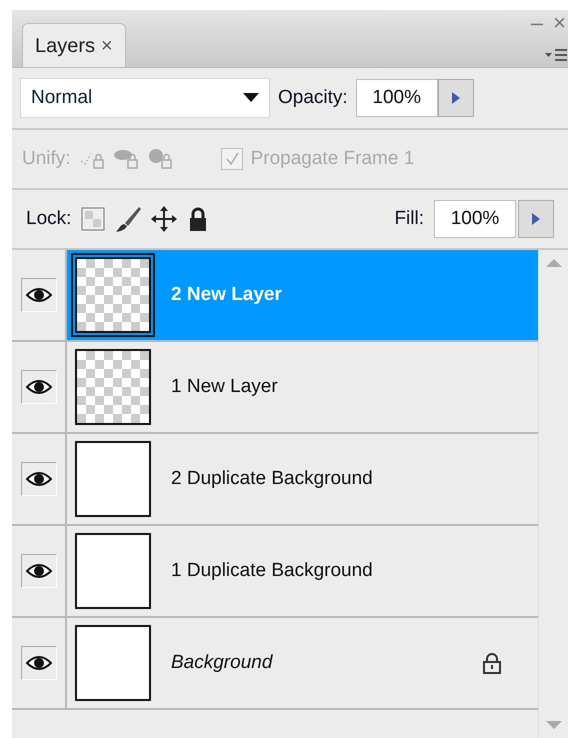 Image resolution: width=568 pixels, height=738 pixels. Describe the element at coordinates (556, 55) in the screenshot. I see `panel-menu-icon` at that location.